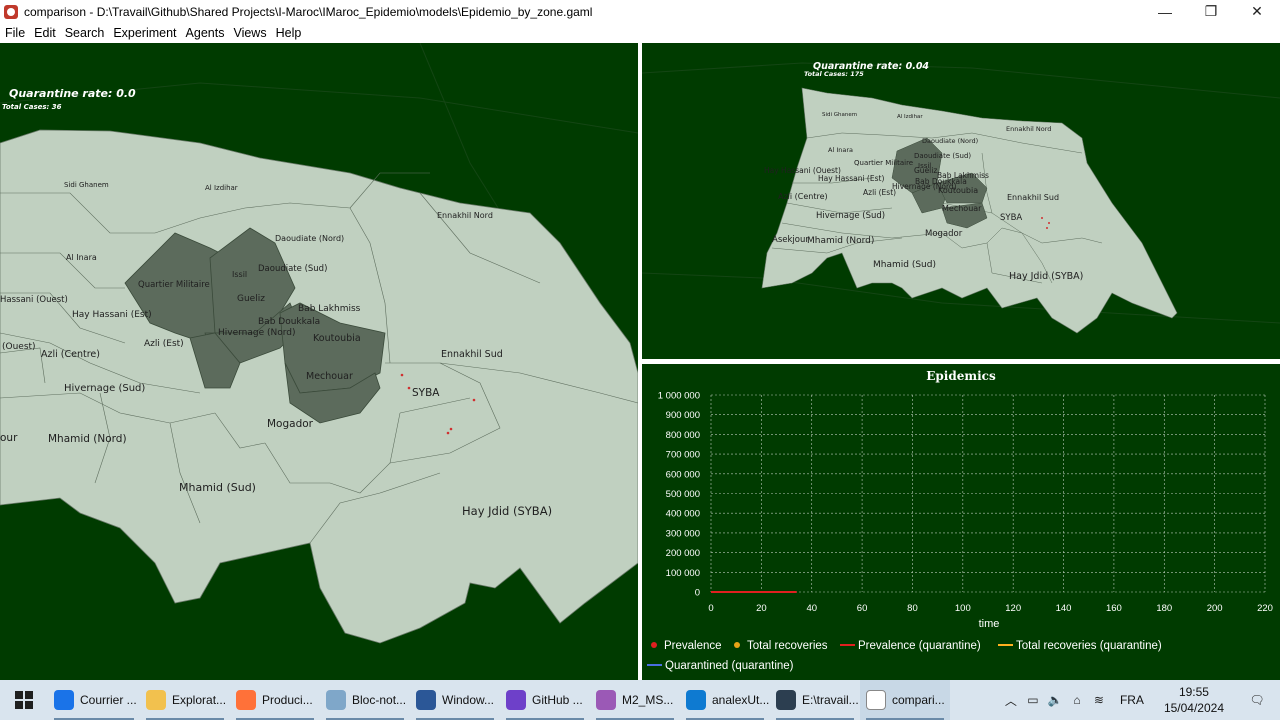 Image resolution: width=1280 pixels, height=720 pixels. What do you see at coordinates (426, 700) in the screenshot?
I see `powershell-icon` at bounding box center [426, 700].